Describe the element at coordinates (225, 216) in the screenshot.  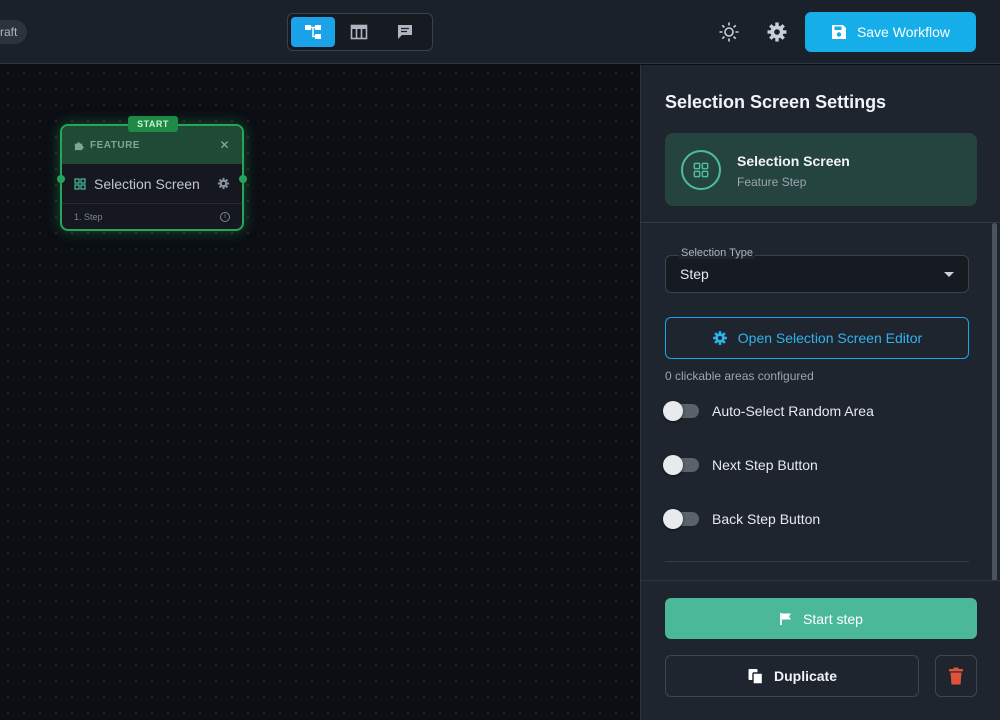
I see `info-icon: i` at that location.